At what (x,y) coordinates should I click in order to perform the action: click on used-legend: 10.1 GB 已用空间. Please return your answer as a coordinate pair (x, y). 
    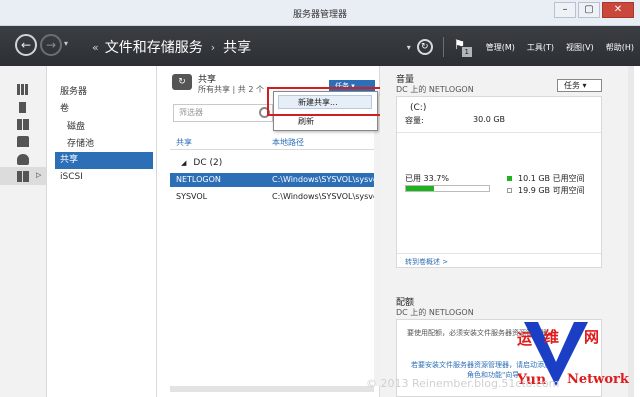
    Looking at the image, I should click on (546, 178).